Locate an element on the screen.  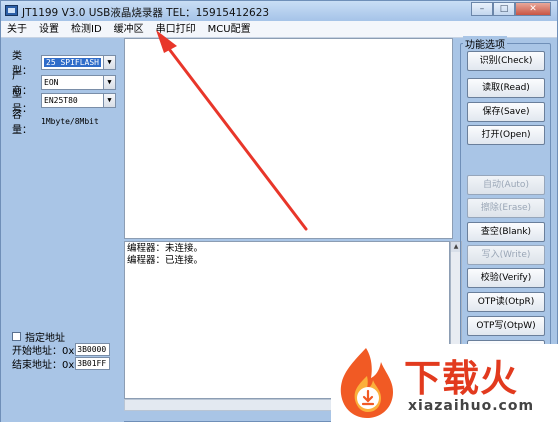
end-address-row: 结束地址：0x 3B01FF is located at coordinates (61, 363).